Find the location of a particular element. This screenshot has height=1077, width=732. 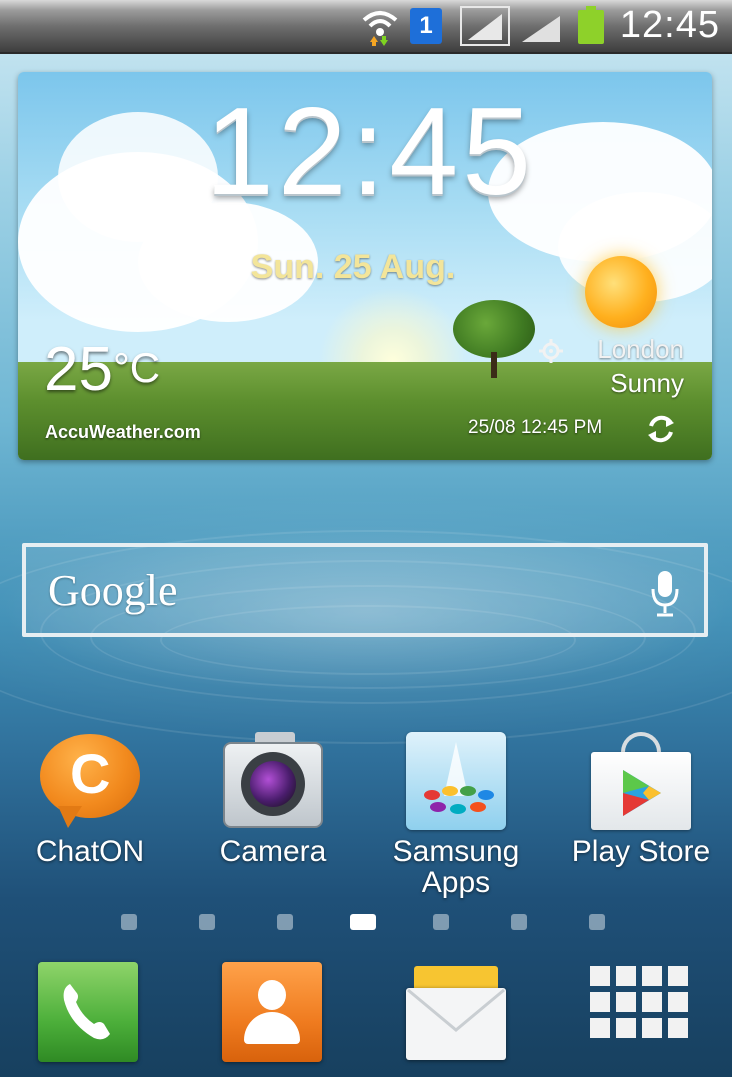

messages-icon is located at coordinates (456, 1013).